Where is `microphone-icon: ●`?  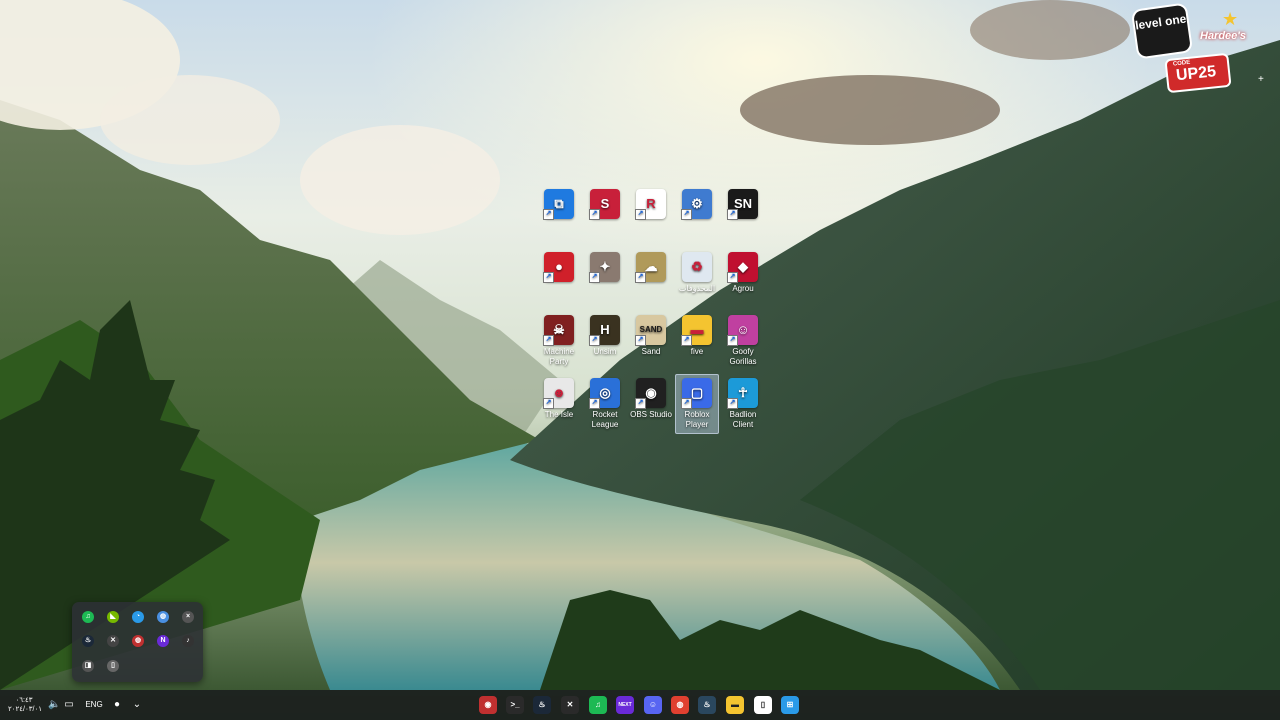 microphone-icon: ● is located at coordinates (117, 705).